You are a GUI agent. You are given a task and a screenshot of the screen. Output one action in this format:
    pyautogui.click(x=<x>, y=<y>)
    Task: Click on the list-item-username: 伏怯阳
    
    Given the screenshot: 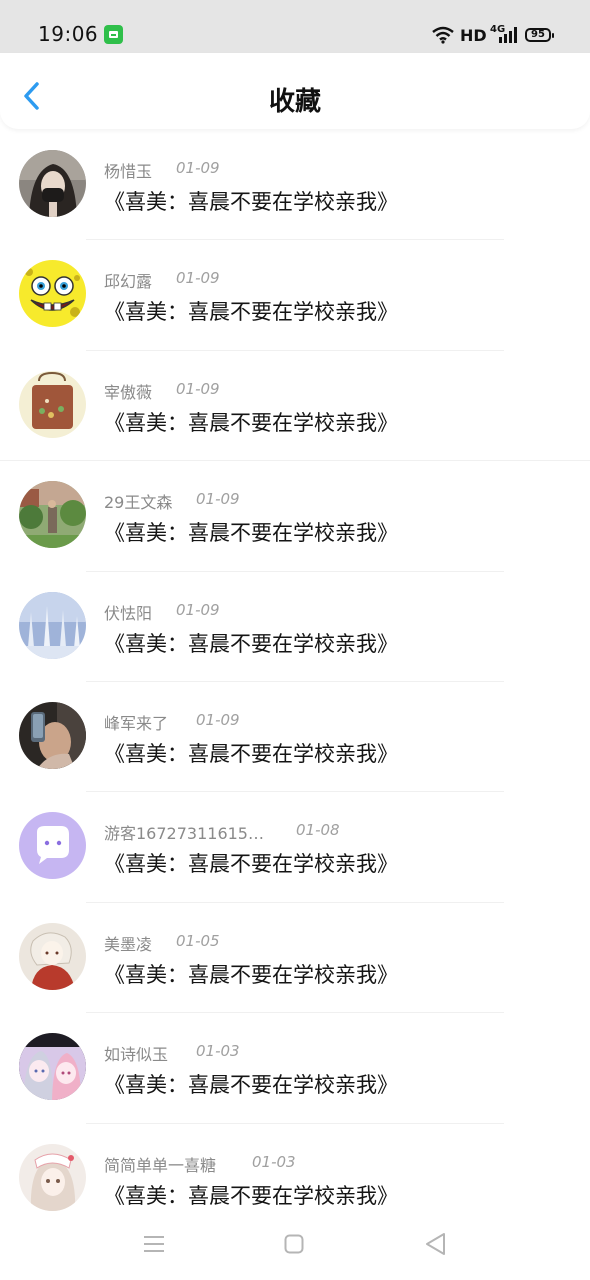 What is the action you would take?
    pyautogui.click(x=128, y=613)
    